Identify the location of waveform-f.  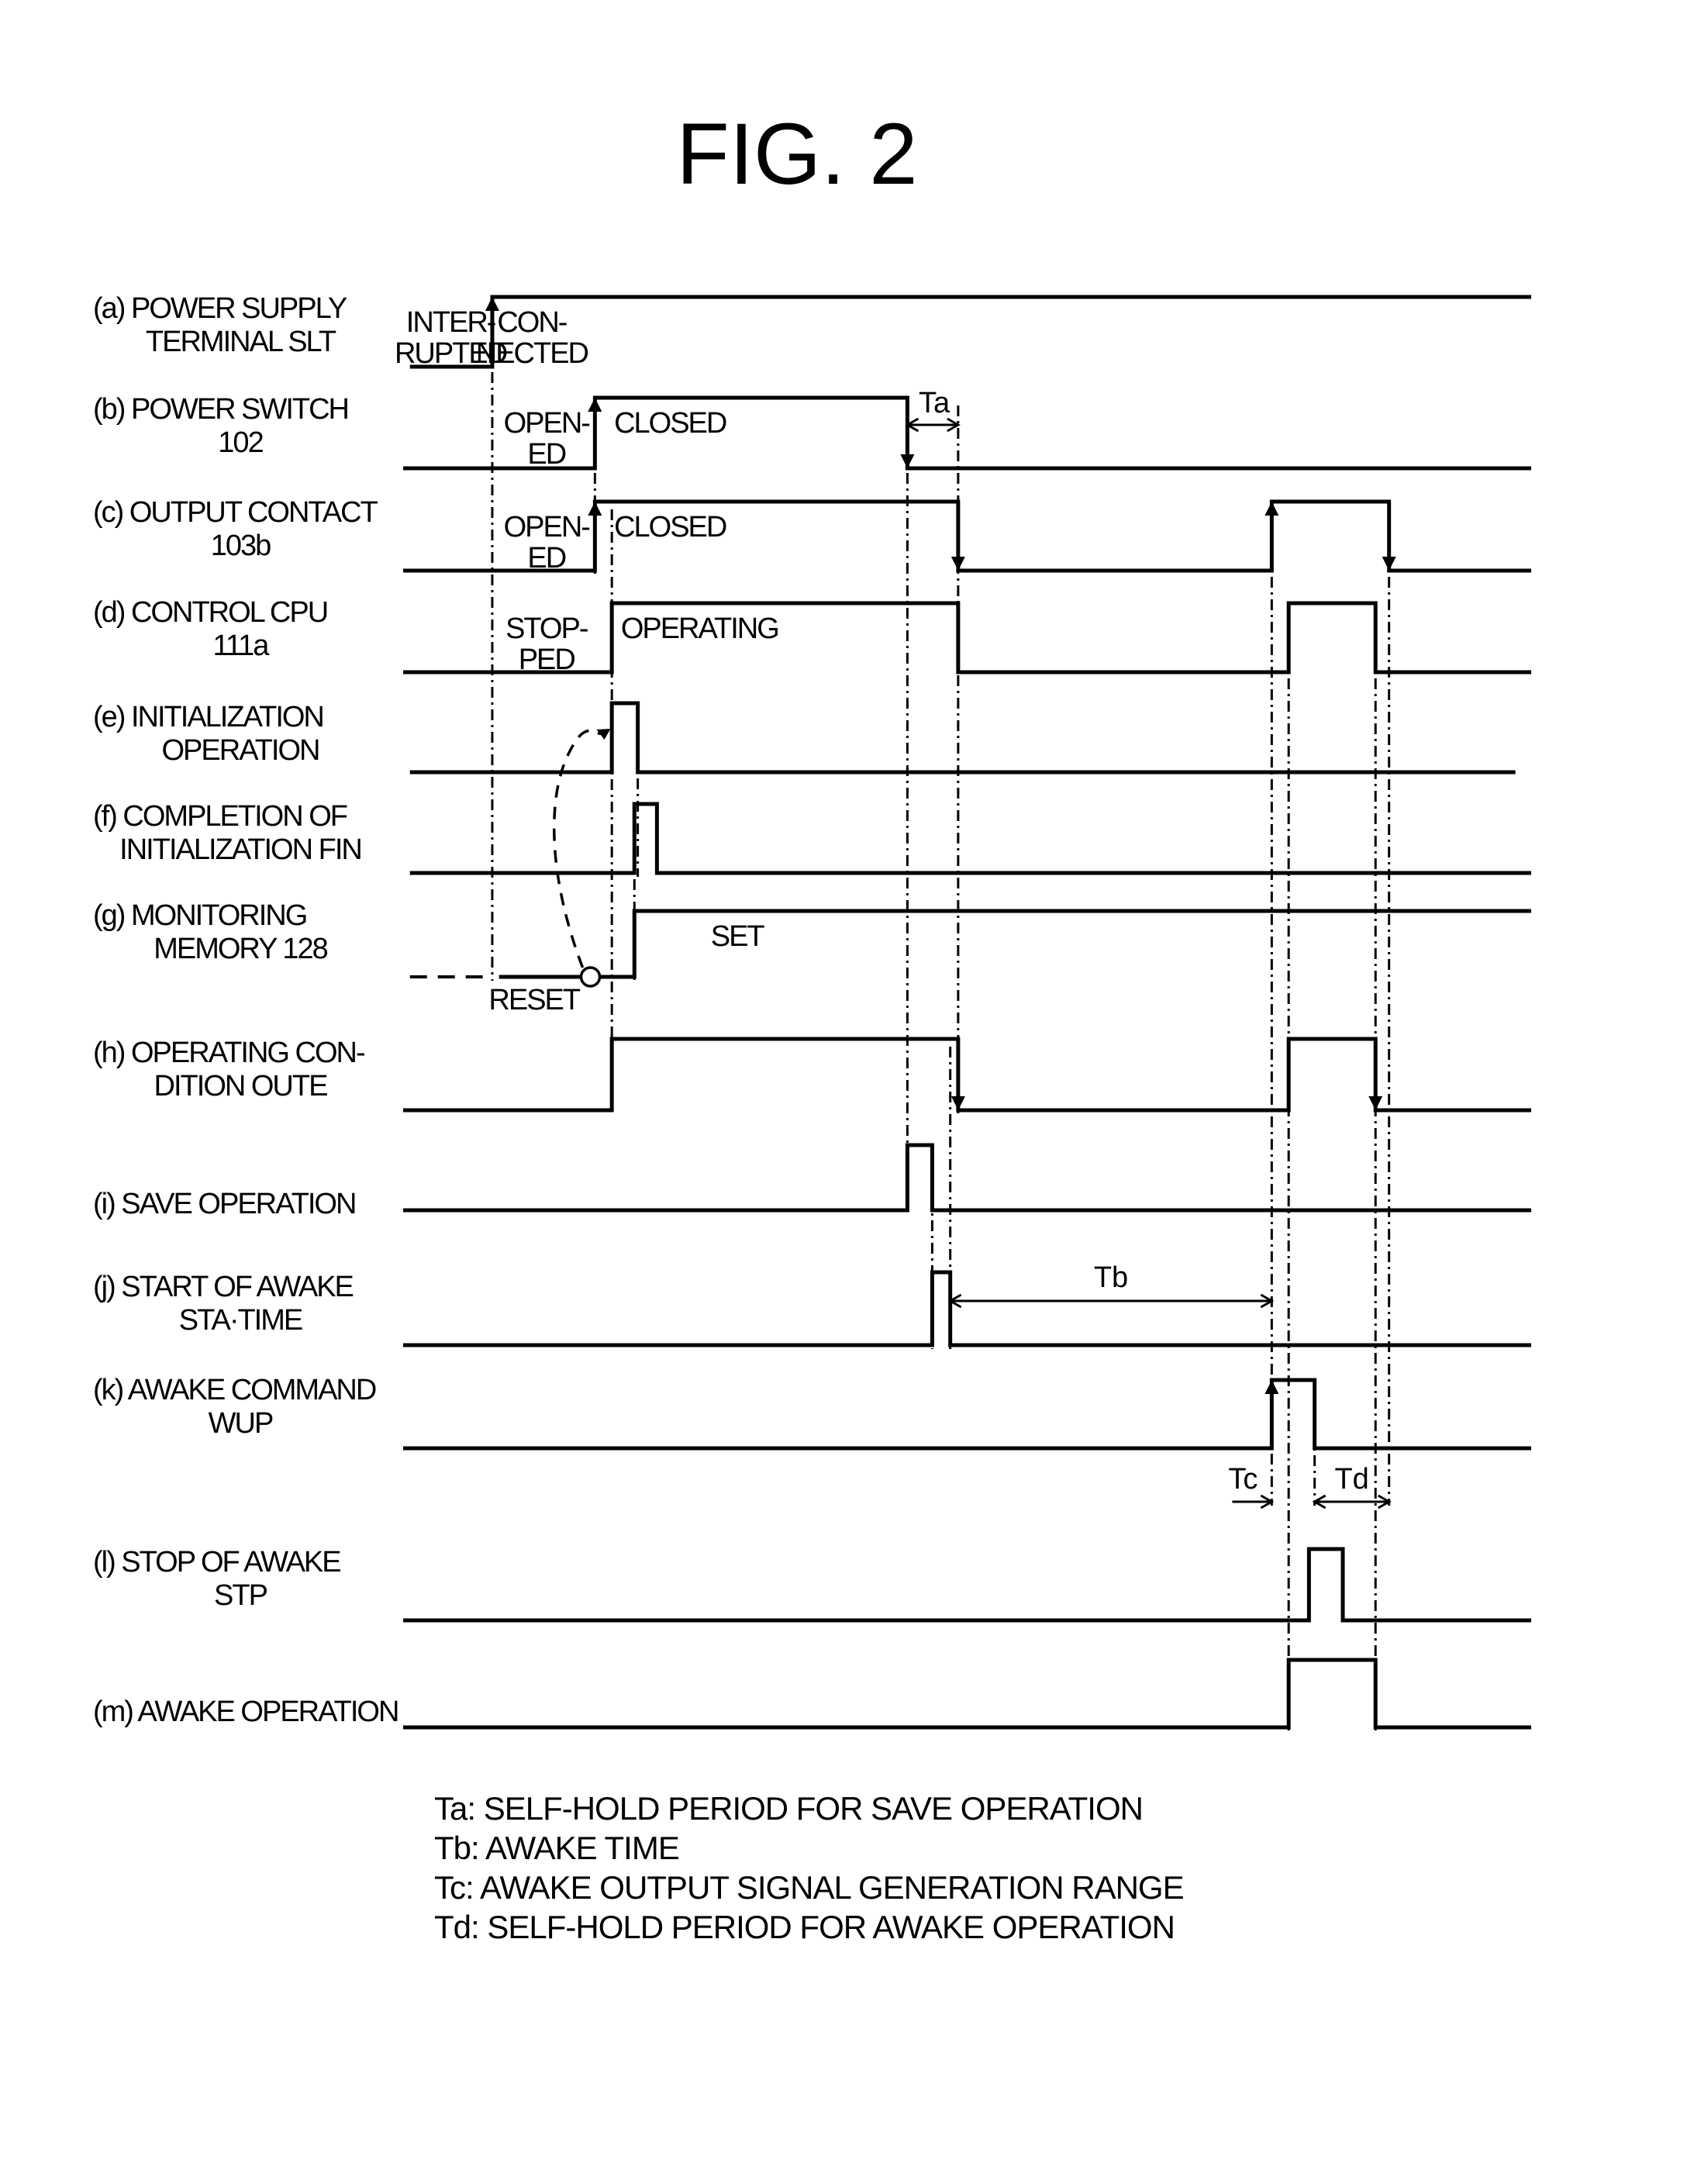
(970, 839).